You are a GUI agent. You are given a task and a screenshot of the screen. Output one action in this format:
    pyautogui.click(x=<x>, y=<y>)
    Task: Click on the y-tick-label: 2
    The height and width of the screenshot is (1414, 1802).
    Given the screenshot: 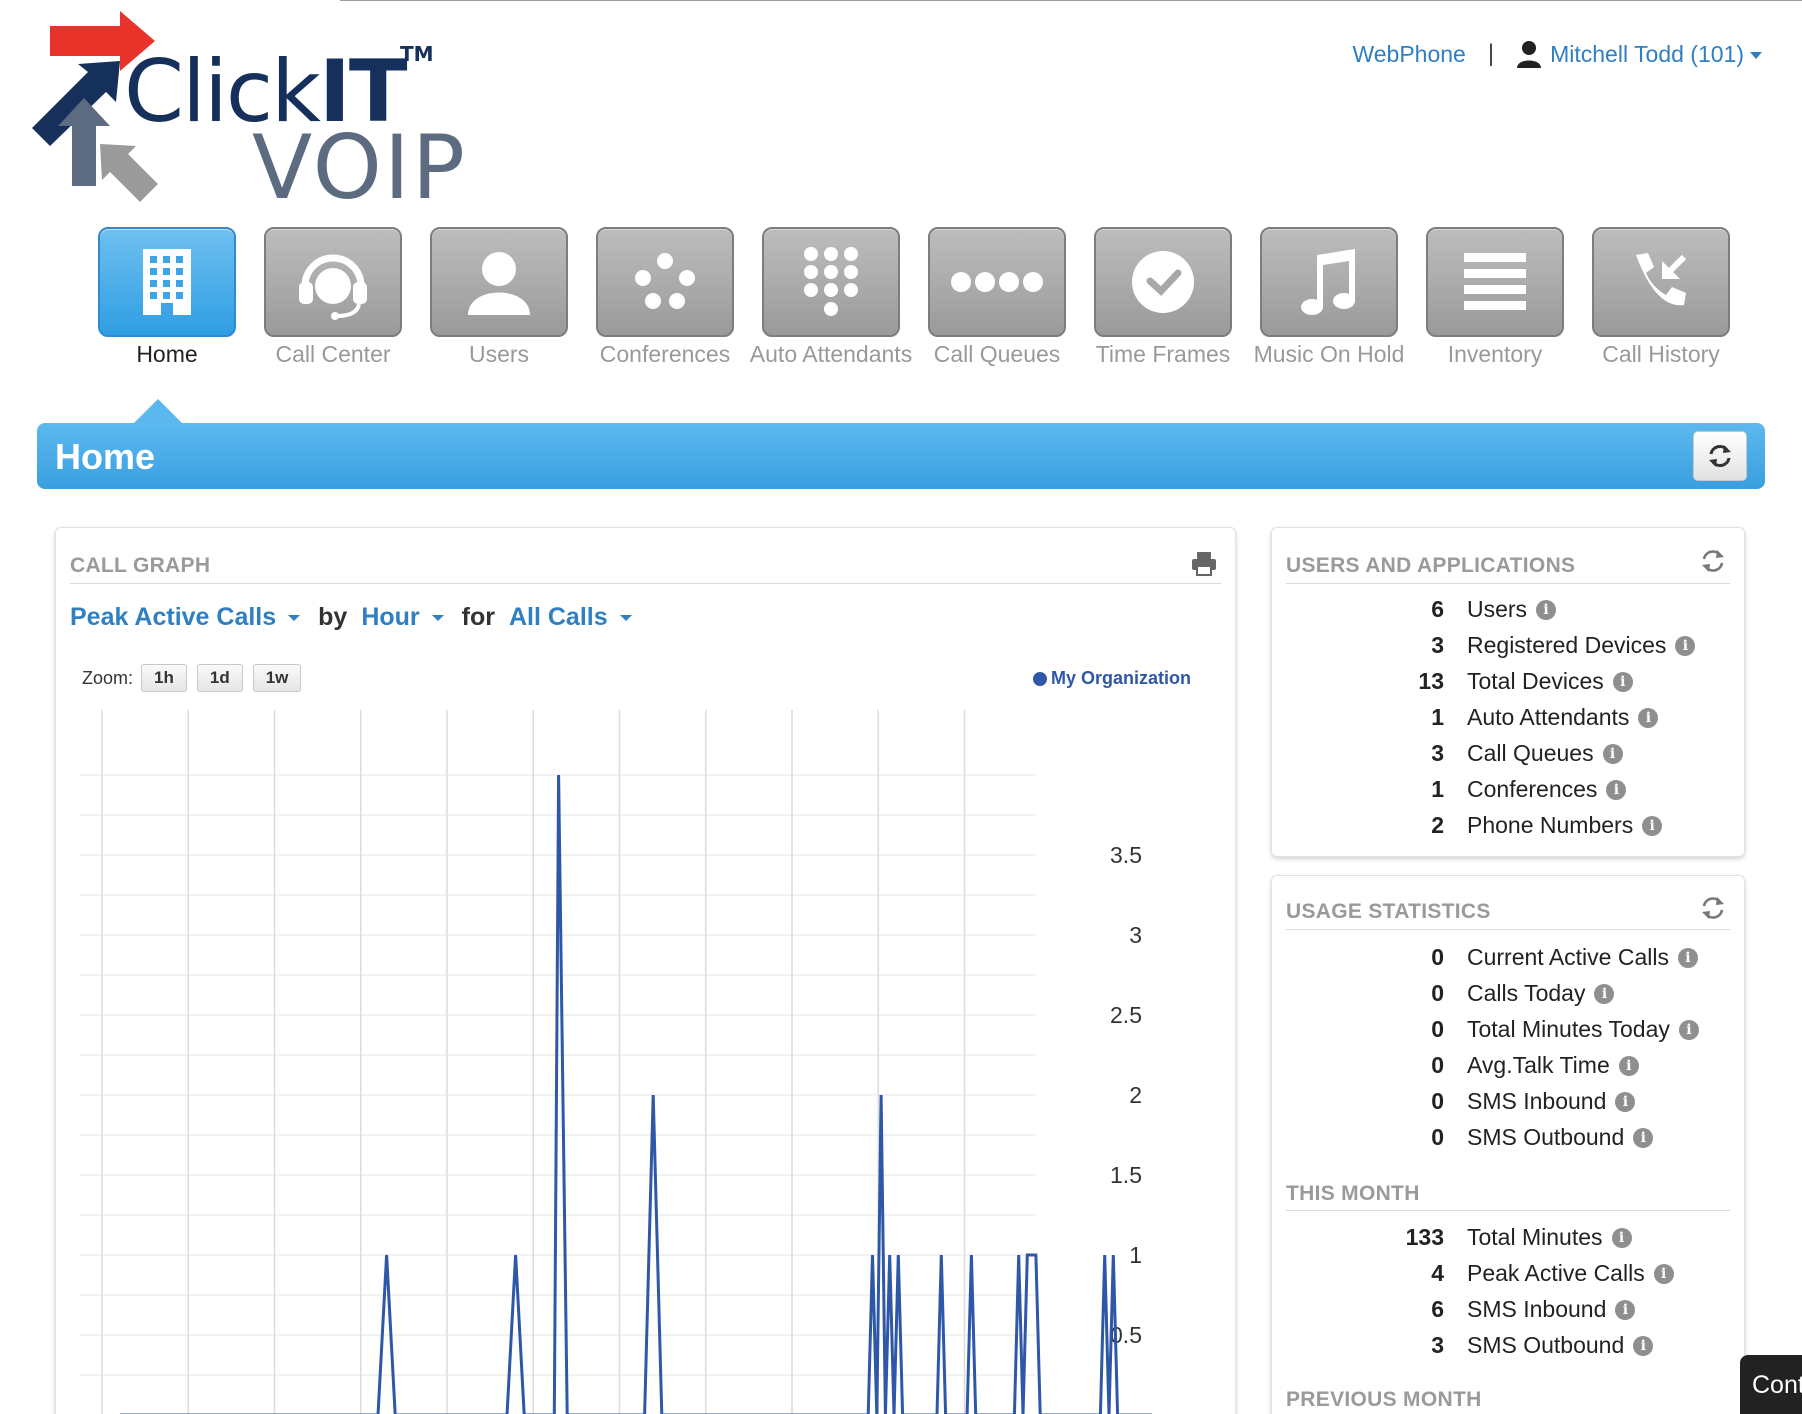 What is the action you would take?
    pyautogui.click(x=1135, y=1095)
    